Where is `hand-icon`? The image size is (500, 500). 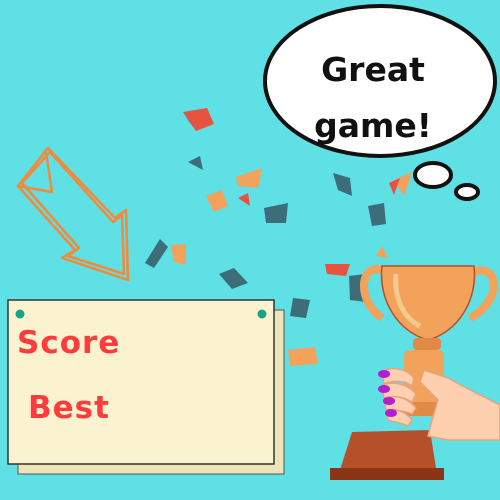
hand-icon is located at coordinates (439, 404).